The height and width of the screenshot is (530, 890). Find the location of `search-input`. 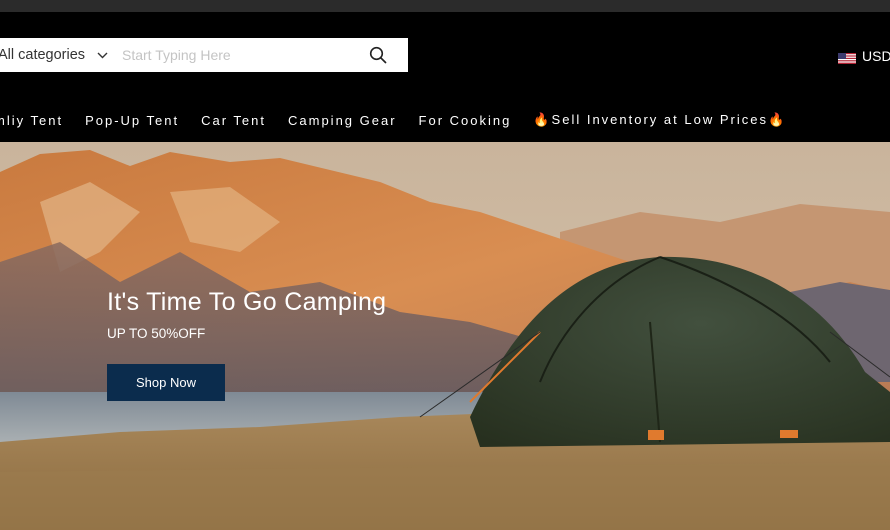

search-input is located at coordinates (240, 55).